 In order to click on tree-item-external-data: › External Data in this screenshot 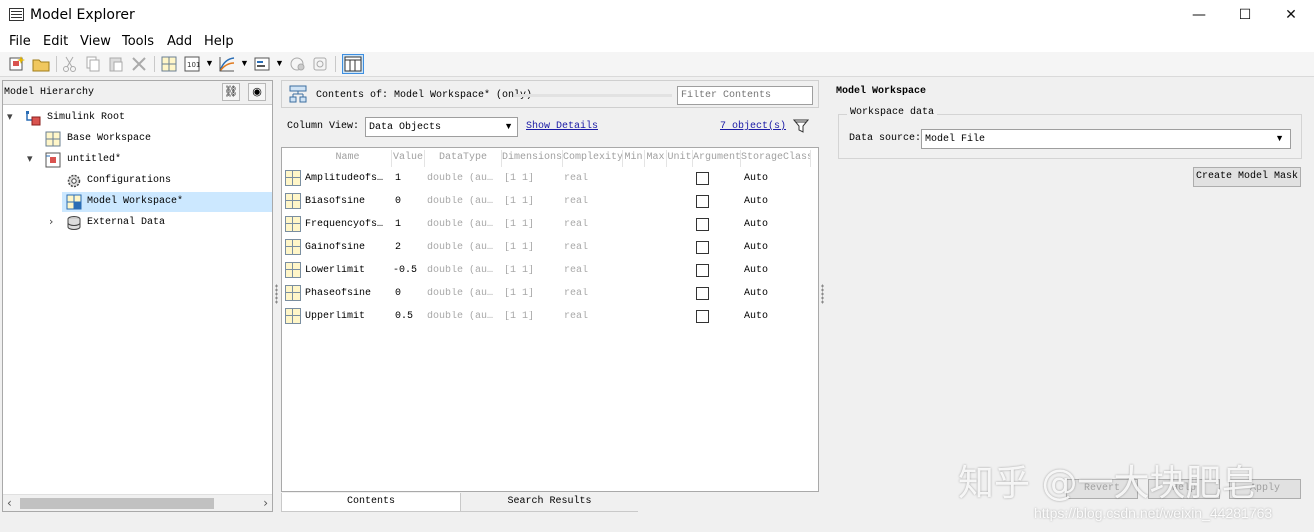, I will do `click(137, 223)`.